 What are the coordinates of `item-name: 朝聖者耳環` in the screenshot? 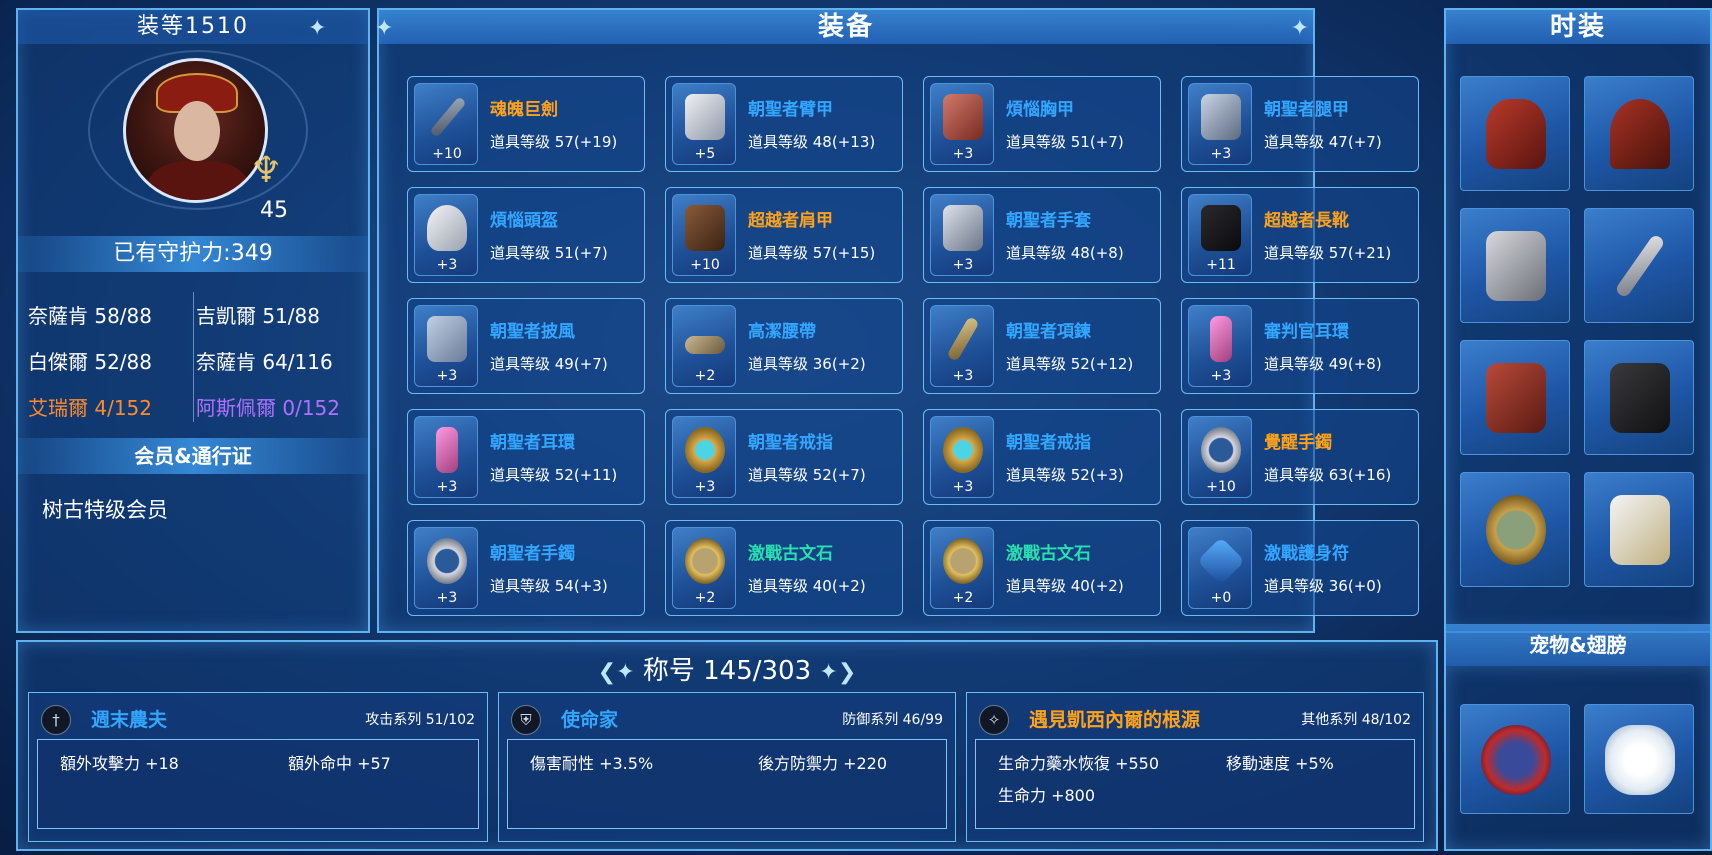 It's located at (532, 443).